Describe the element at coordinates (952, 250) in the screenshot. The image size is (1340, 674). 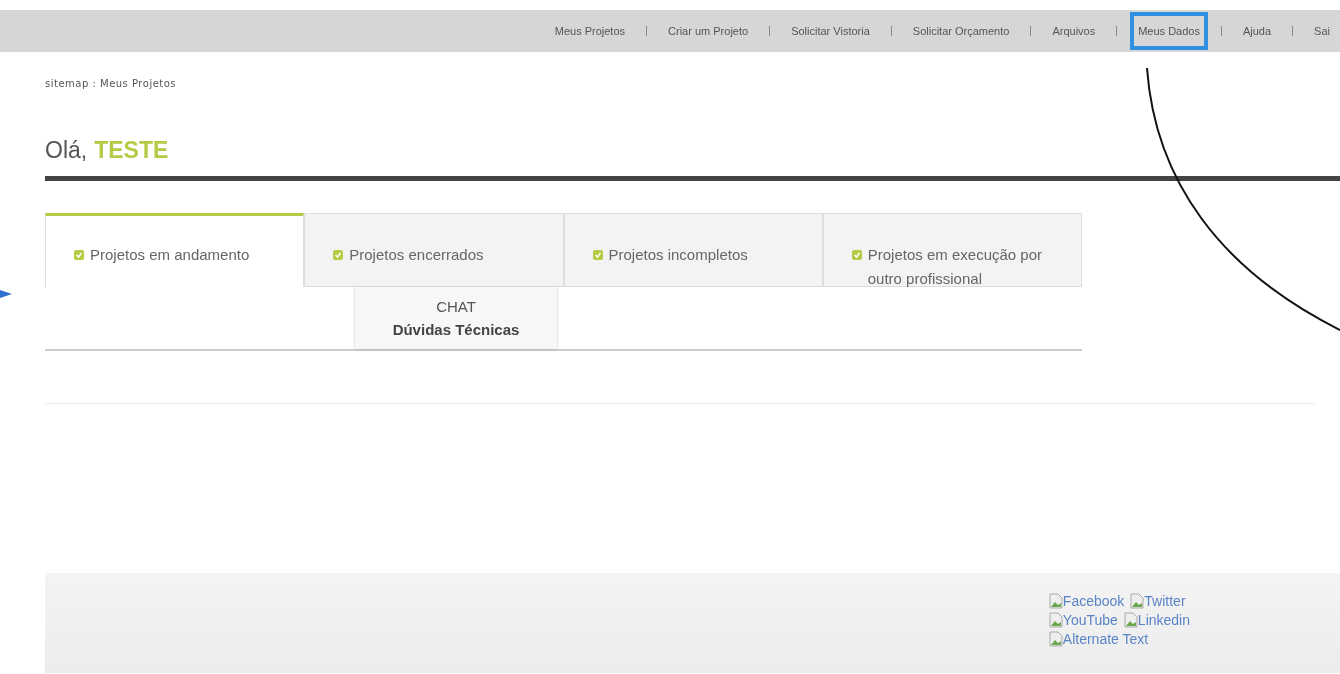
I see `project-tab: Projetos em execução por outro profissional` at that location.